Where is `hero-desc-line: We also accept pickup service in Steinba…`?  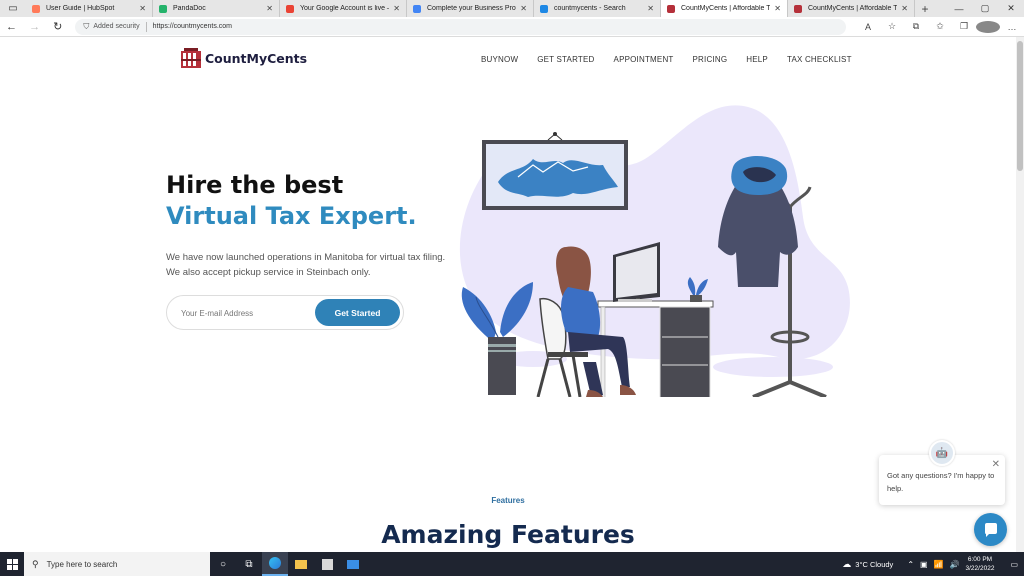
hero-desc-line: We also accept pickup service in Steinba… is located at coordinates (268, 272).